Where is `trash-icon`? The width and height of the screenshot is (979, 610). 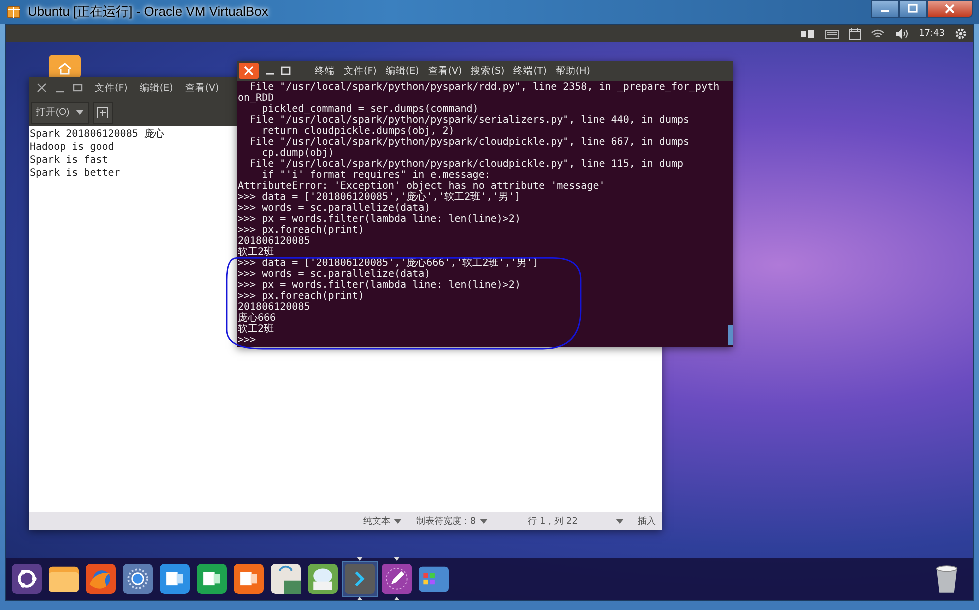
trash-icon is located at coordinates (947, 579).